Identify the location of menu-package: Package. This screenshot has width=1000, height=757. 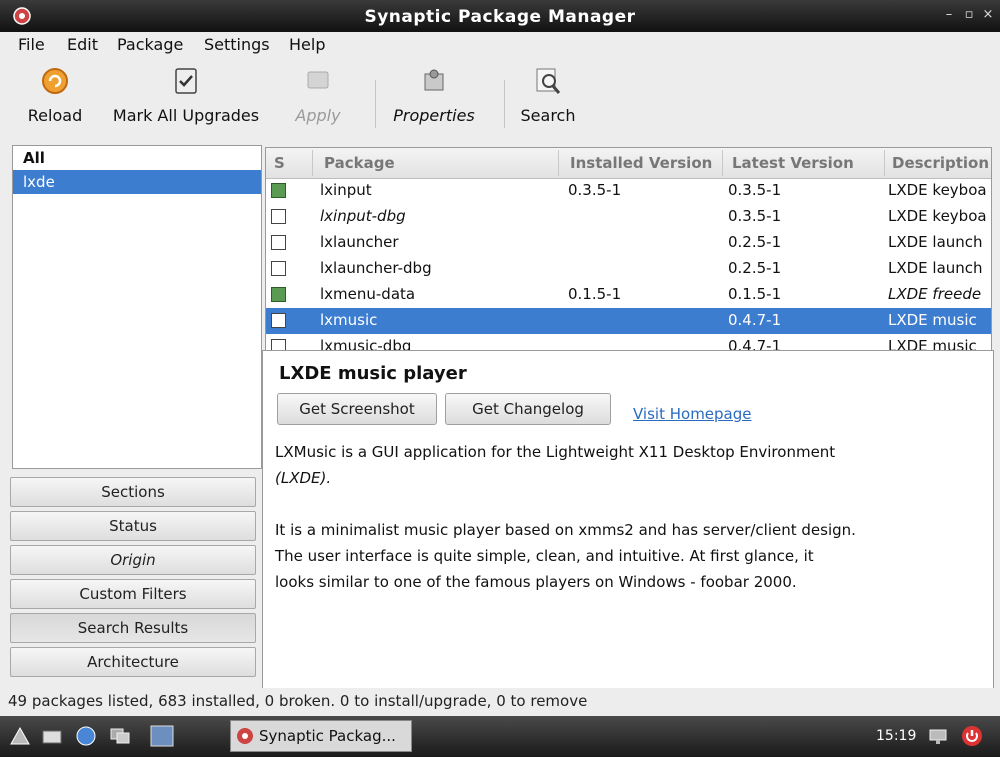
(150, 44).